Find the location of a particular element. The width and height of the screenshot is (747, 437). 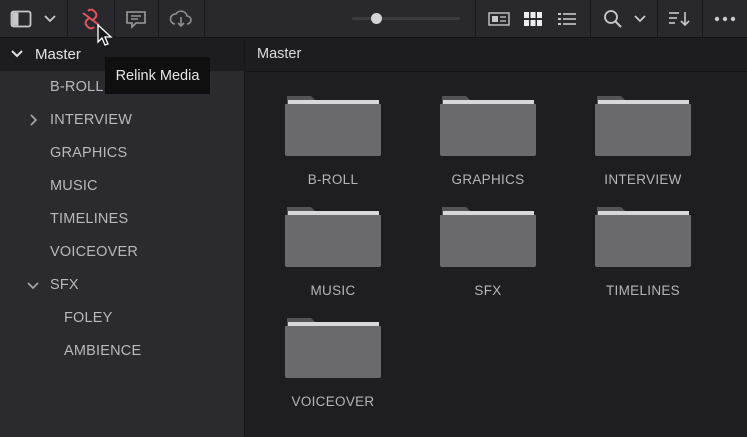

thumbnail-view-button is located at coordinates (533, 18).